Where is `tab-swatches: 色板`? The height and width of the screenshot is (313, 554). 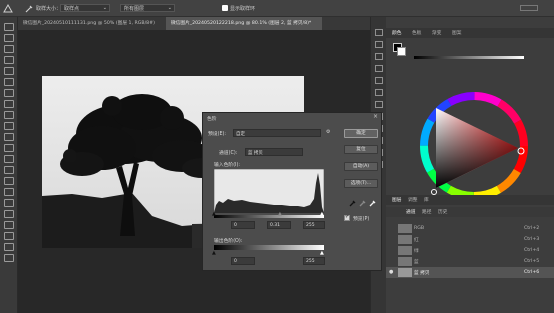
tab-swatches: 色板 is located at coordinates (416, 33).